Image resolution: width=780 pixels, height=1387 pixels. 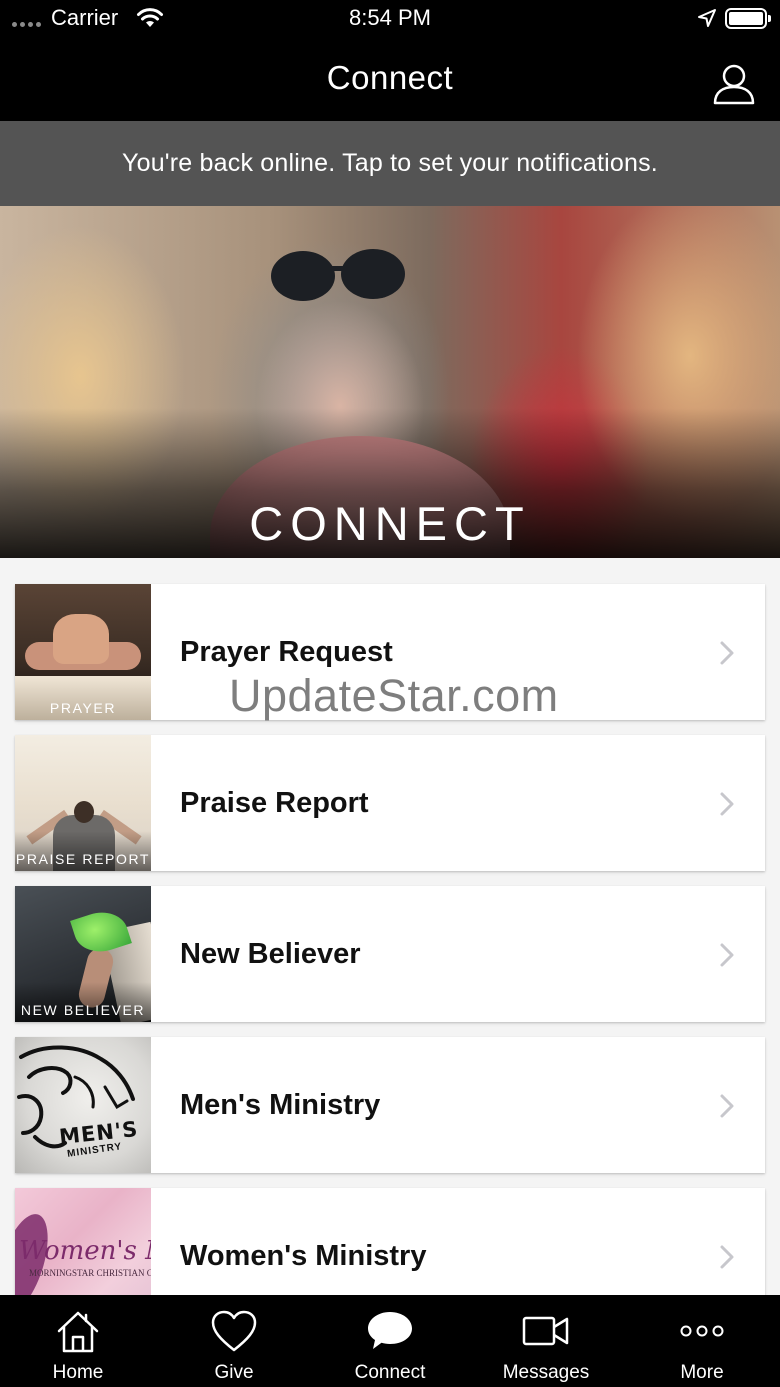 I want to click on chat-bubble-icon, so click(x=390, y=1330).